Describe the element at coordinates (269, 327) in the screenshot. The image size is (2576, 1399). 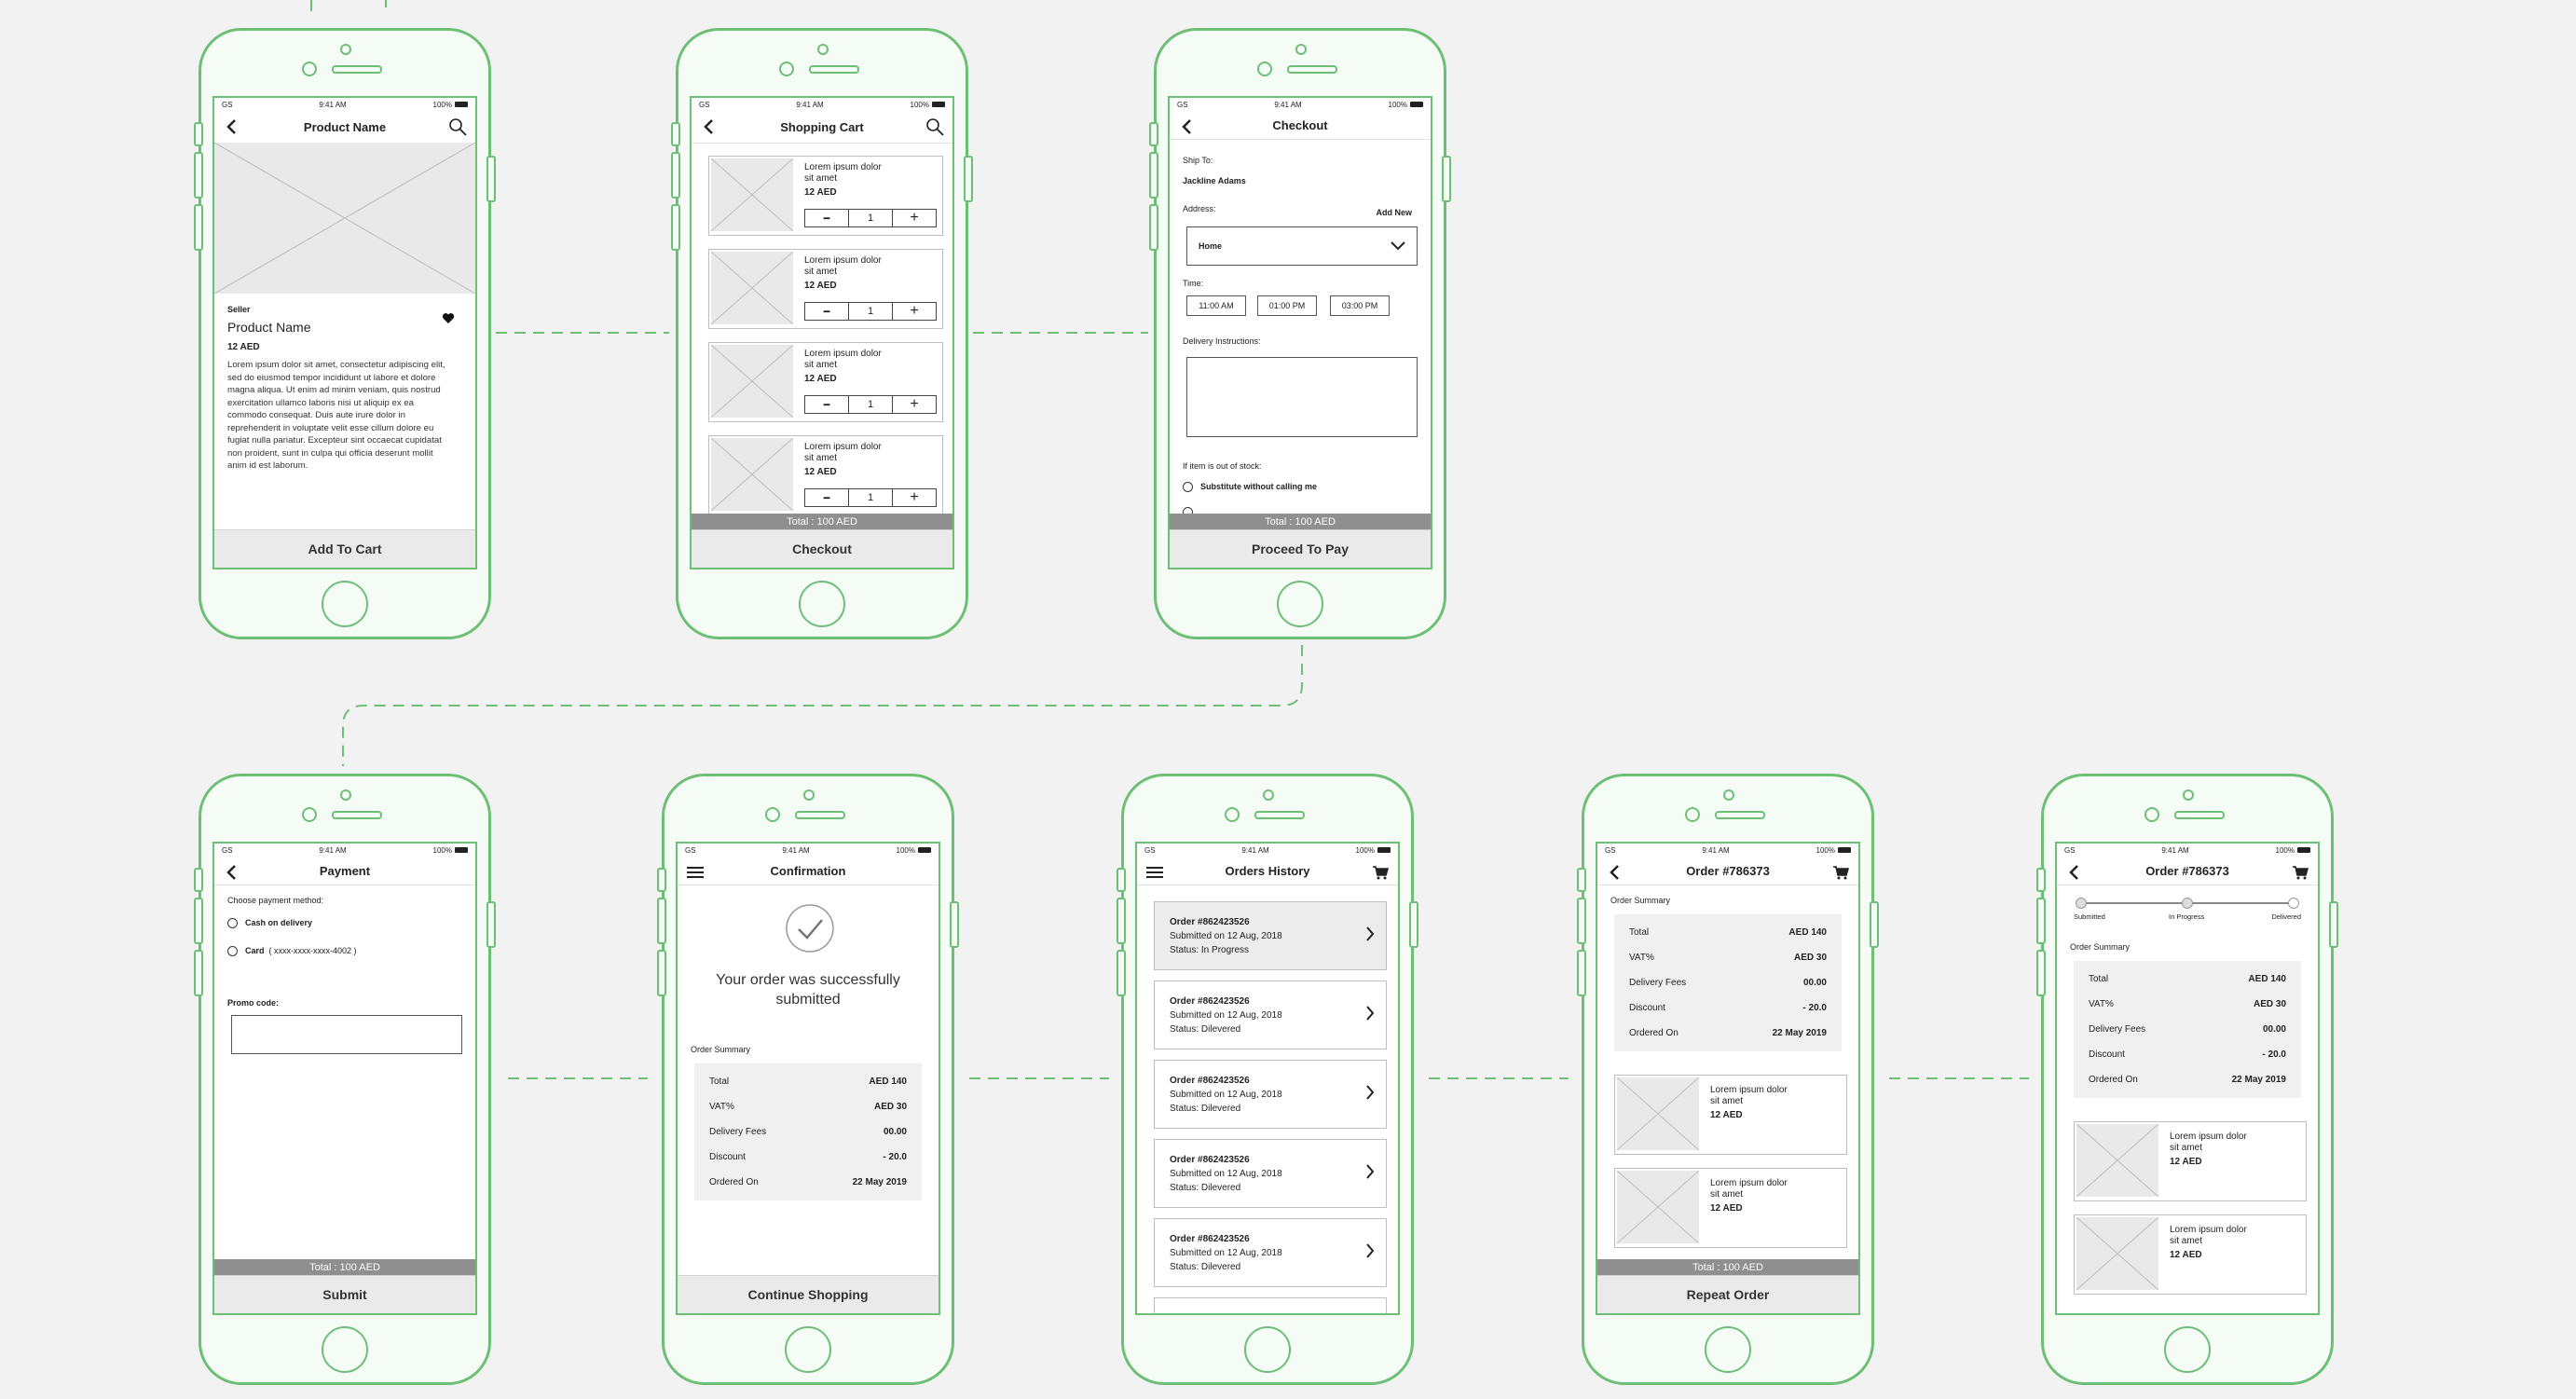
I see `product-name: Product Name` at that location.